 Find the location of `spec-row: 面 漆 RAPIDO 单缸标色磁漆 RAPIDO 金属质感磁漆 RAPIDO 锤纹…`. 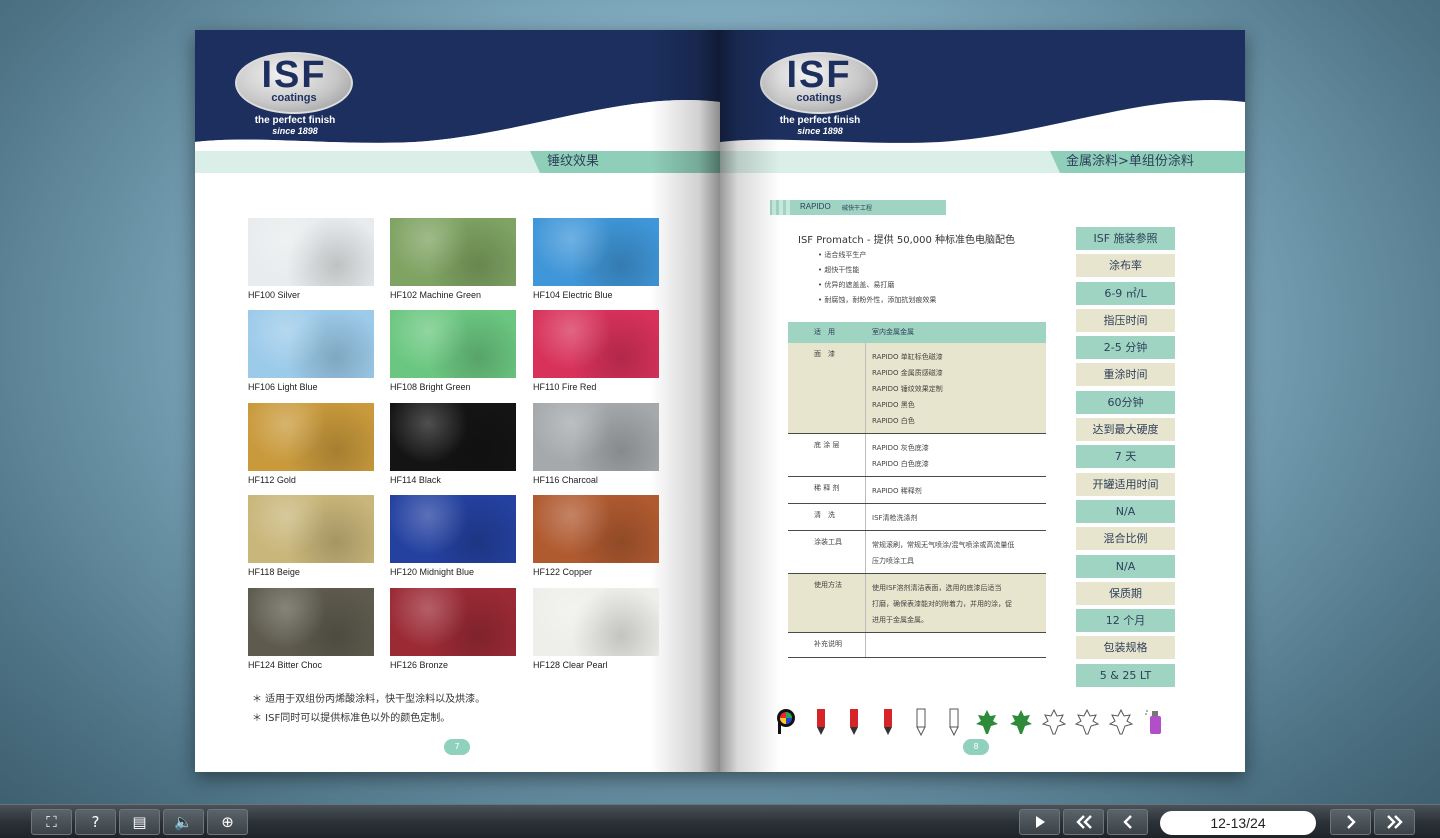

spec-row: 面 漆 RAPIDO 单缸标色磁漆 RAPIDO 金属质感磁漆 RAPIDO 锤纹… is located at coordinates (917, 388).